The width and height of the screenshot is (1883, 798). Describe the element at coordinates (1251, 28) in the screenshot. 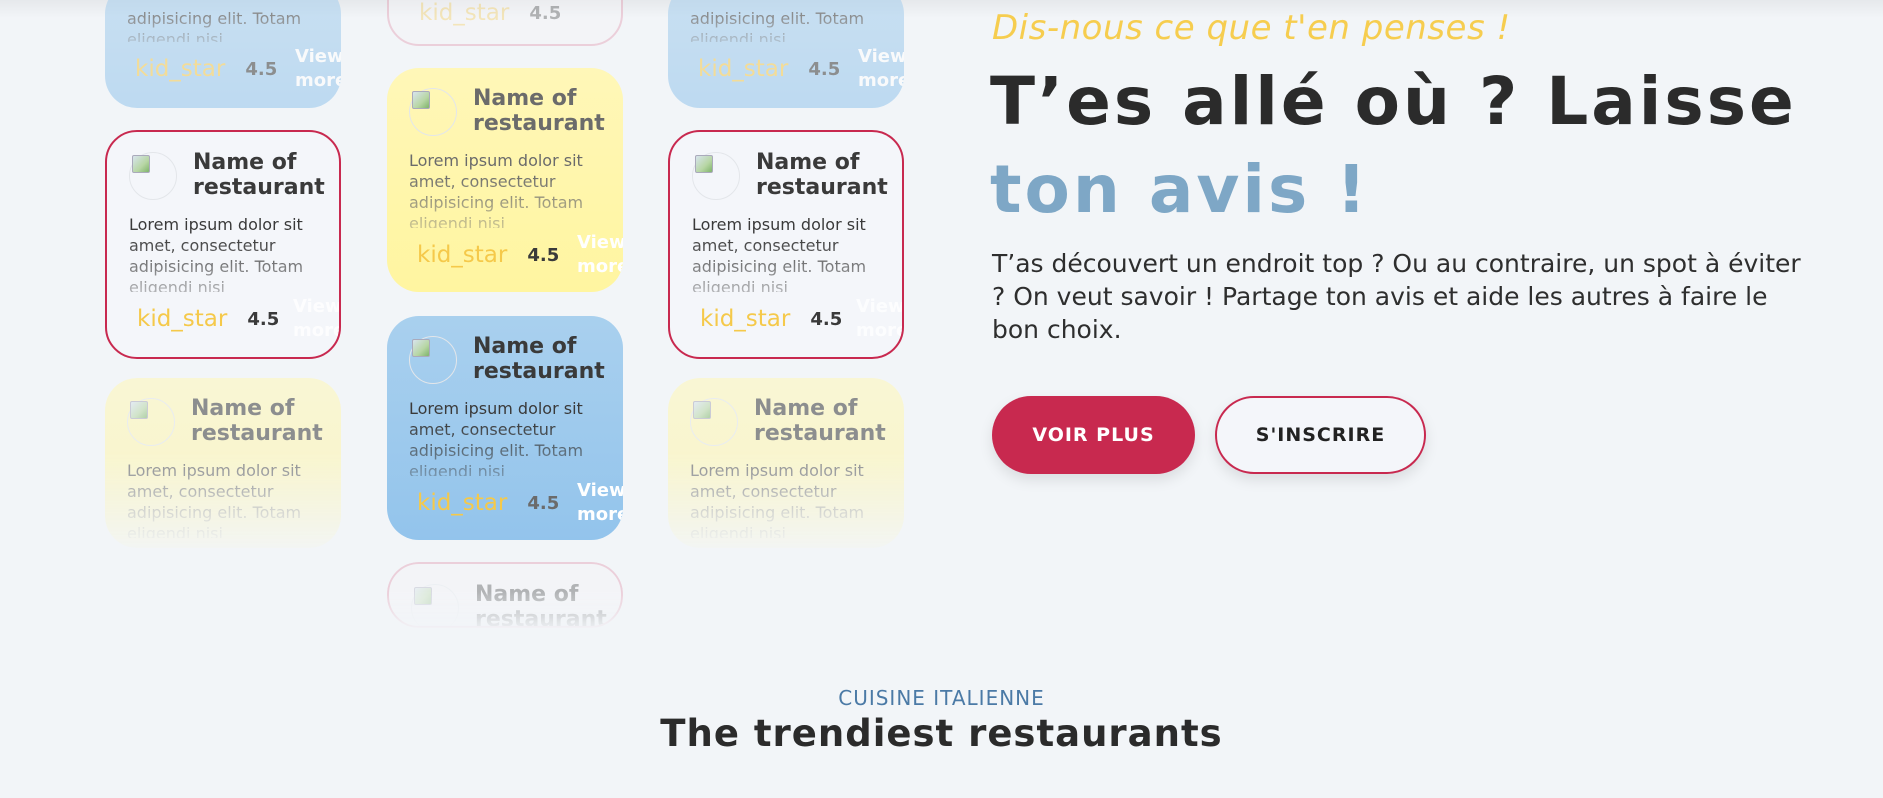

I see `hero-eyebrow: Dis-nous ce que t'en penses !` at that location.